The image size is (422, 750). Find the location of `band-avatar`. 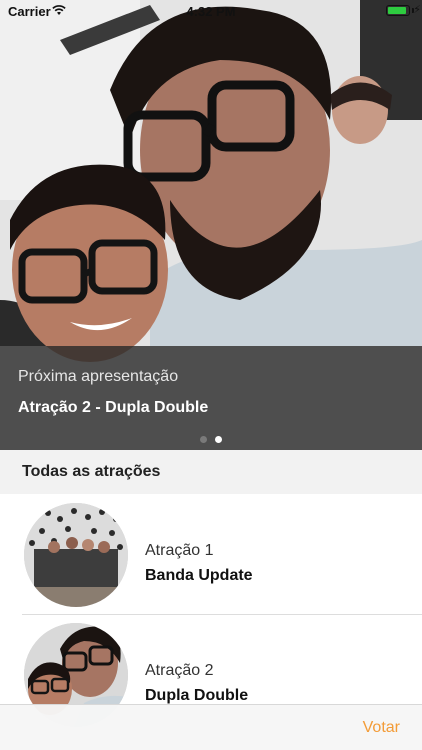

band-avatar is located at coordinates (76, 555).